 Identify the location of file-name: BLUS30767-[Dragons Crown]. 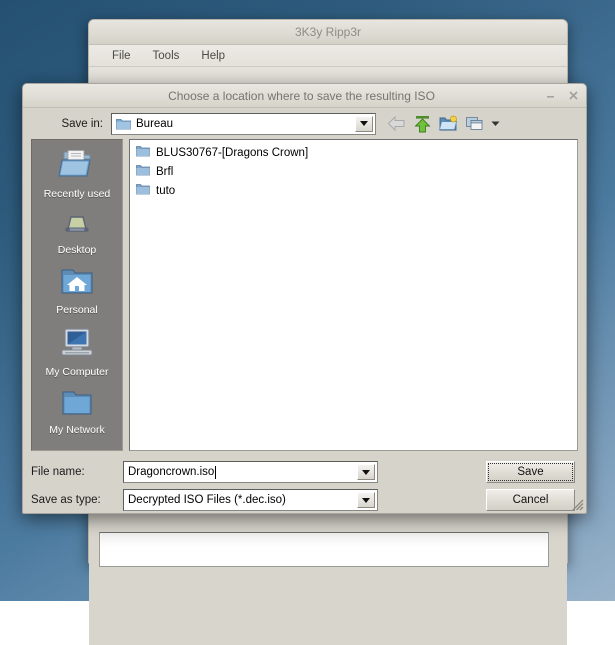
(232, 152).